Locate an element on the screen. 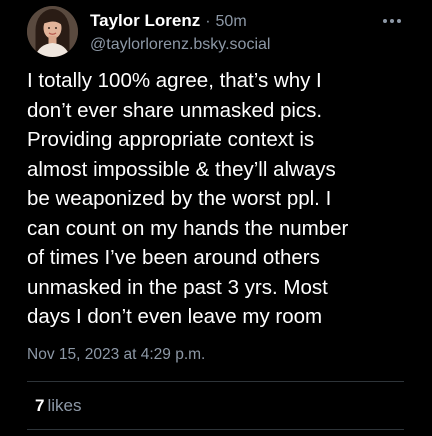  post-timestamp: Nov 15, 2023 at 4:29 p.m. is located at coordinates (116, 354).